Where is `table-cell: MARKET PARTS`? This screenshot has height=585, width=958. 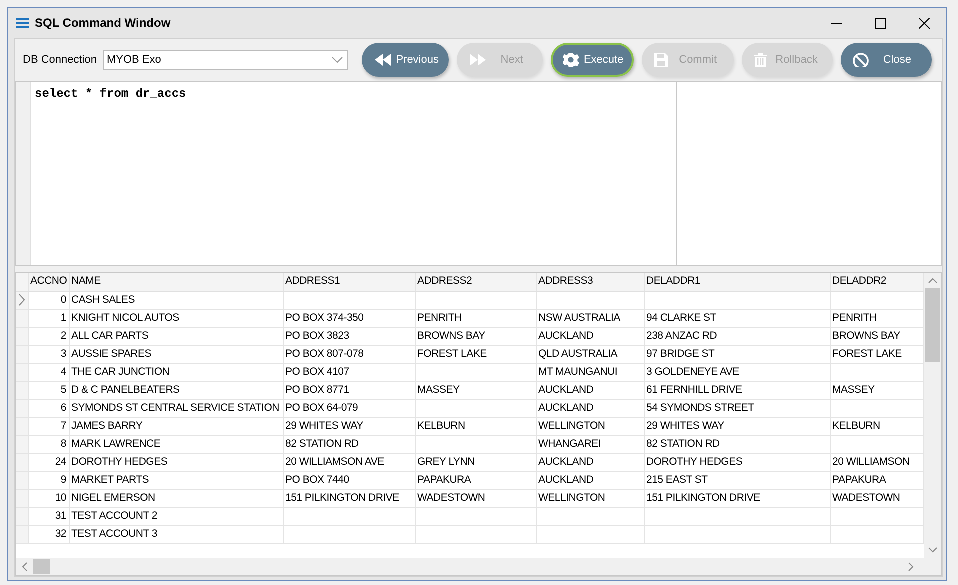
table-cell: MARKET PARTS is located at coordinates (176, 480).